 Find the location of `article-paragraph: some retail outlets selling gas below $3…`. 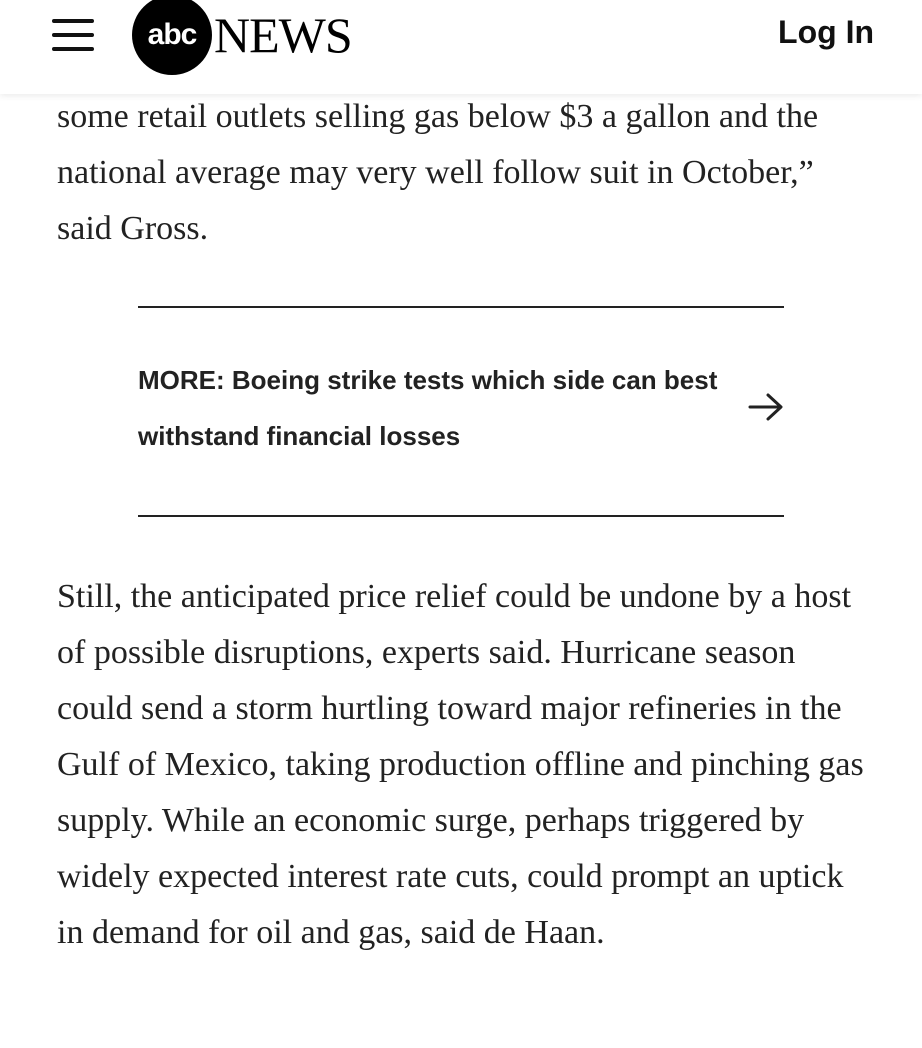

article-paragraph: some retail outlets selling gas below $3… is located at coordinates (438, 172).